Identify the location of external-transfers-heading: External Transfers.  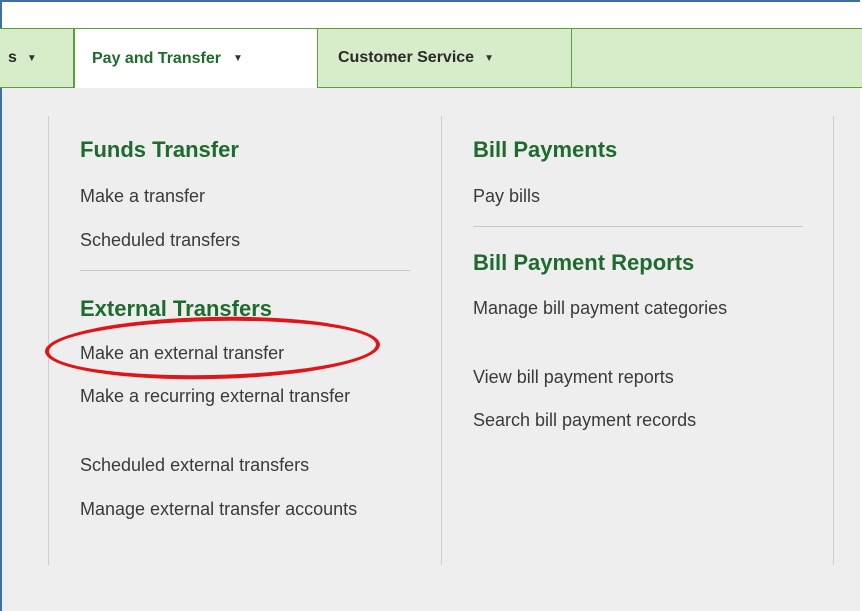
(176, 308).